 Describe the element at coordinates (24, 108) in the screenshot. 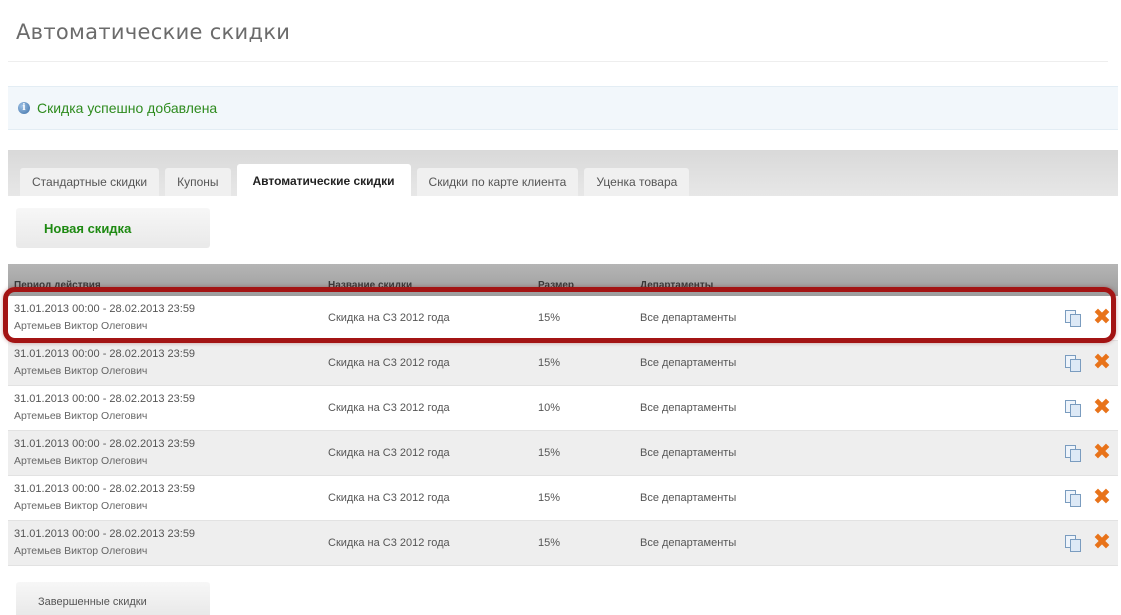

I see `info-icon: i` at that location.